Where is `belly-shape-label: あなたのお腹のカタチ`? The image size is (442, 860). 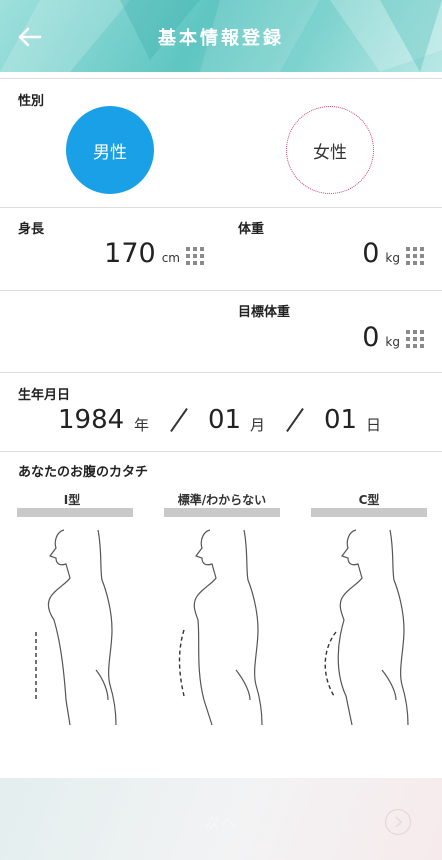 belly-shape-label: あなたのお腹のカタチ is located at coordinates (83, 472).